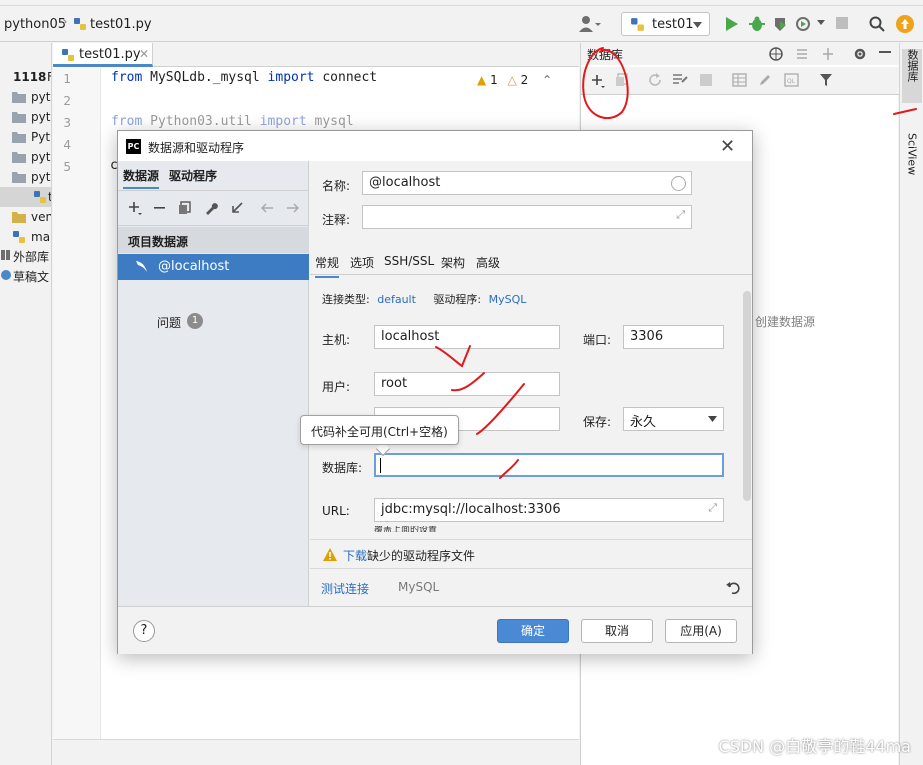 This screenshot has height=765, width=923. I want to click on chevron-down-icon, so click(821, 22).